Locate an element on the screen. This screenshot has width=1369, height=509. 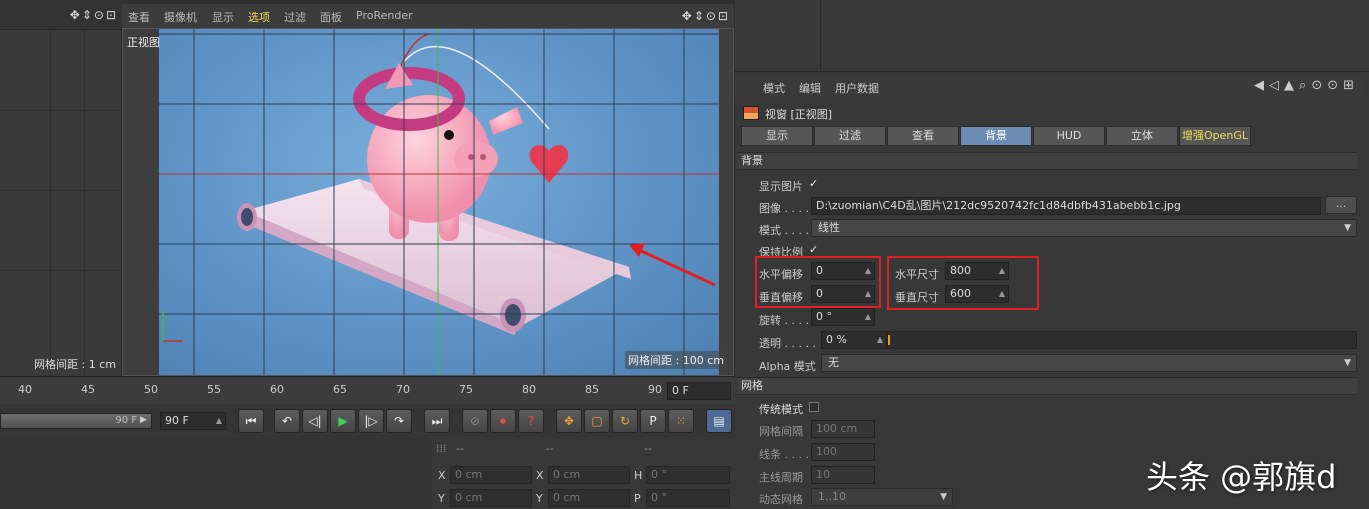
current-frame-field: 0 F is located at coordinates (699, 391).